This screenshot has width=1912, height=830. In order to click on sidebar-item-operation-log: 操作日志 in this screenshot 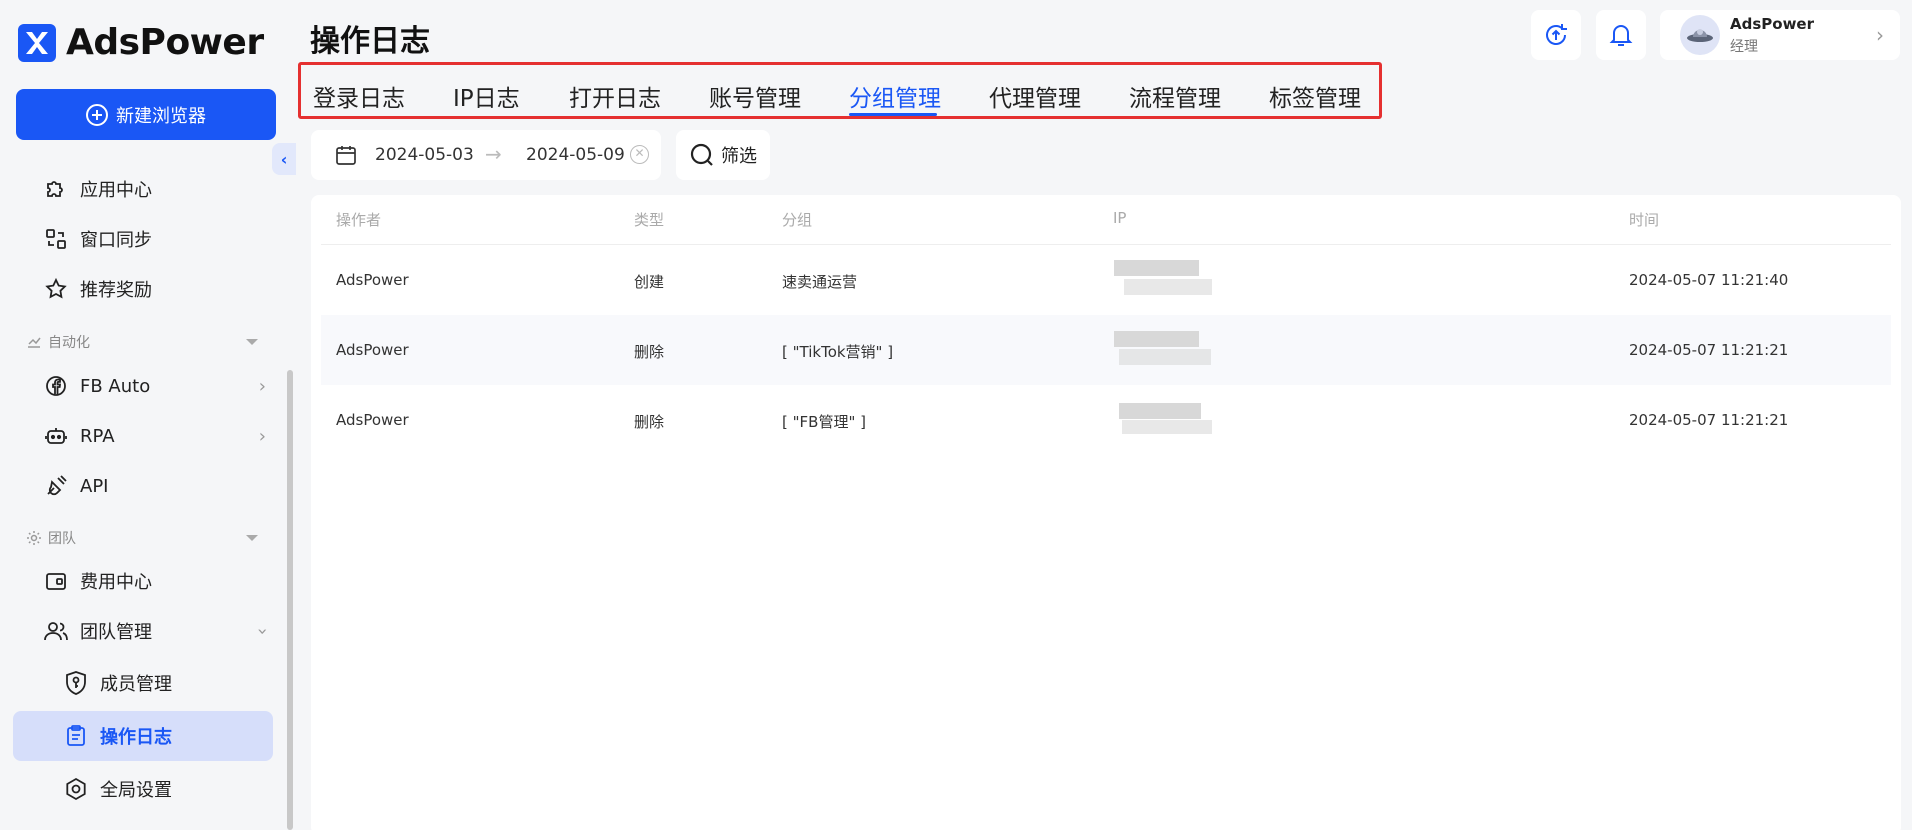, I will do `click(167, 736)`.